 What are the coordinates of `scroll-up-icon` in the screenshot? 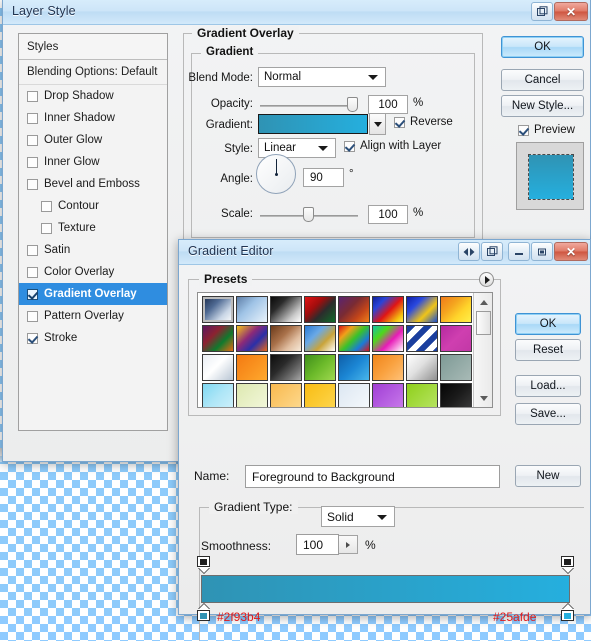 It's located at (483, 302).